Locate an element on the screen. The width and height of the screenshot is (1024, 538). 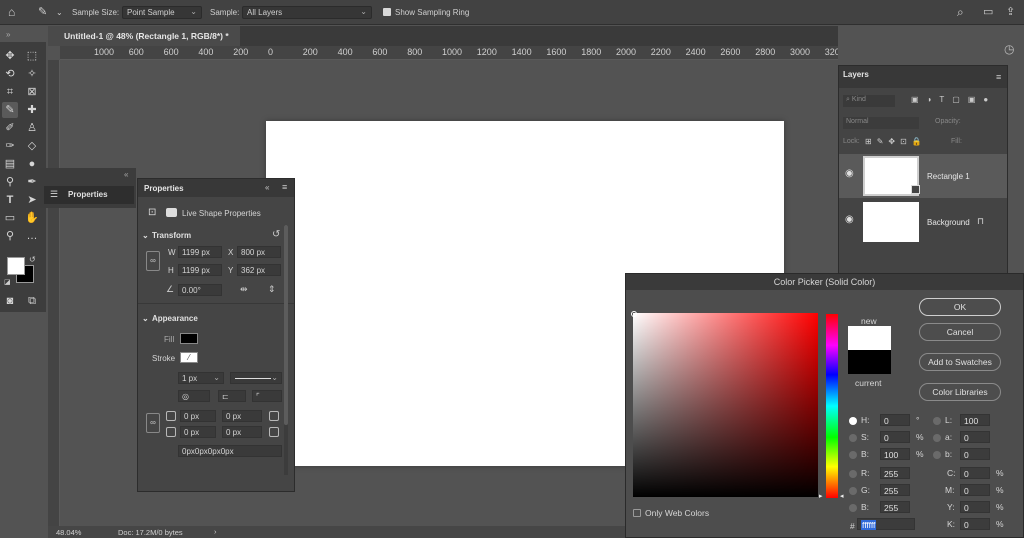
corner-bl-field: 0 px is located at coordinates (198, 432).